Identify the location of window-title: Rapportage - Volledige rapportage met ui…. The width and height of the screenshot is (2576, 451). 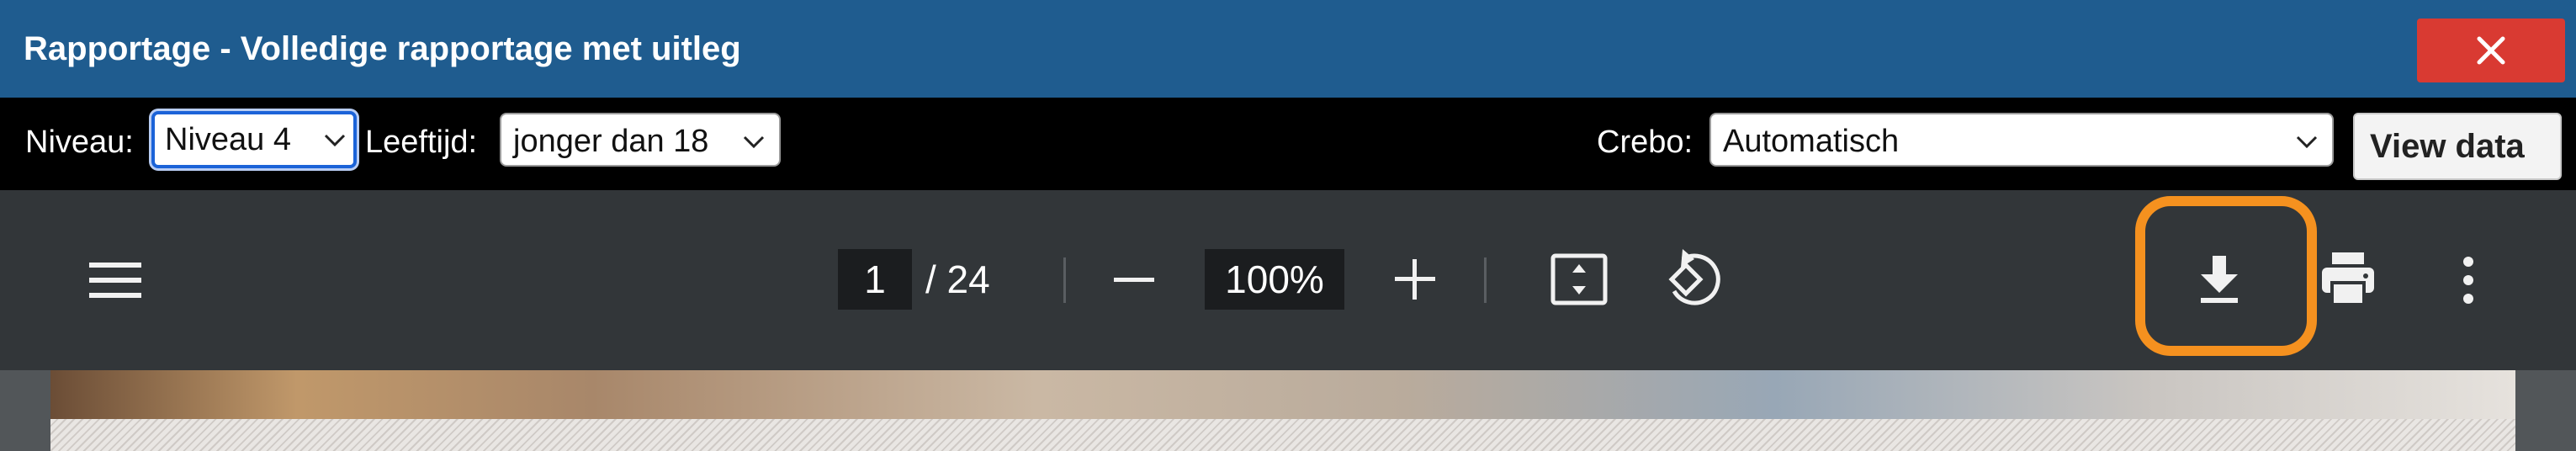
(382, 48).